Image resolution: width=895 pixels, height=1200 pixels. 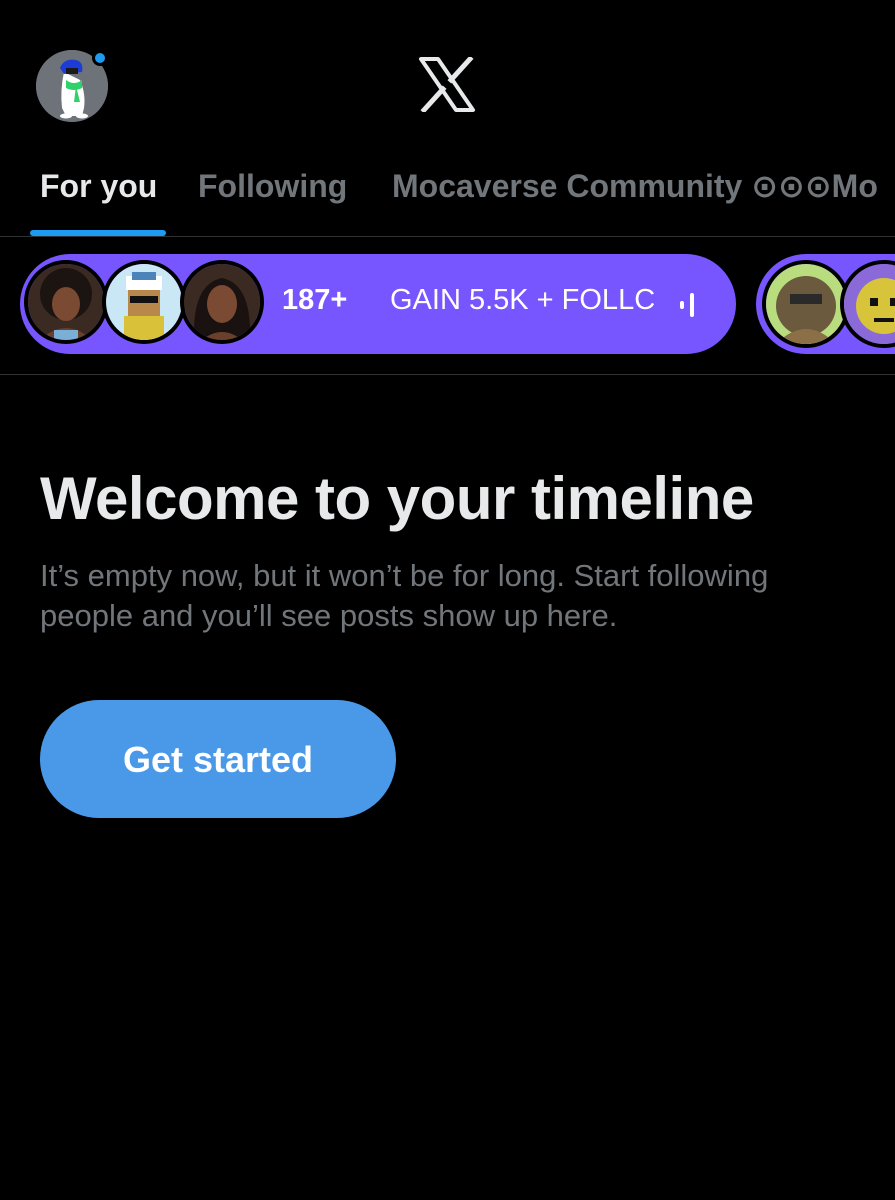 I want to click on spaces-row: 187+ GAIN 5.5K + FOLLC, so click(x=447, y=304).